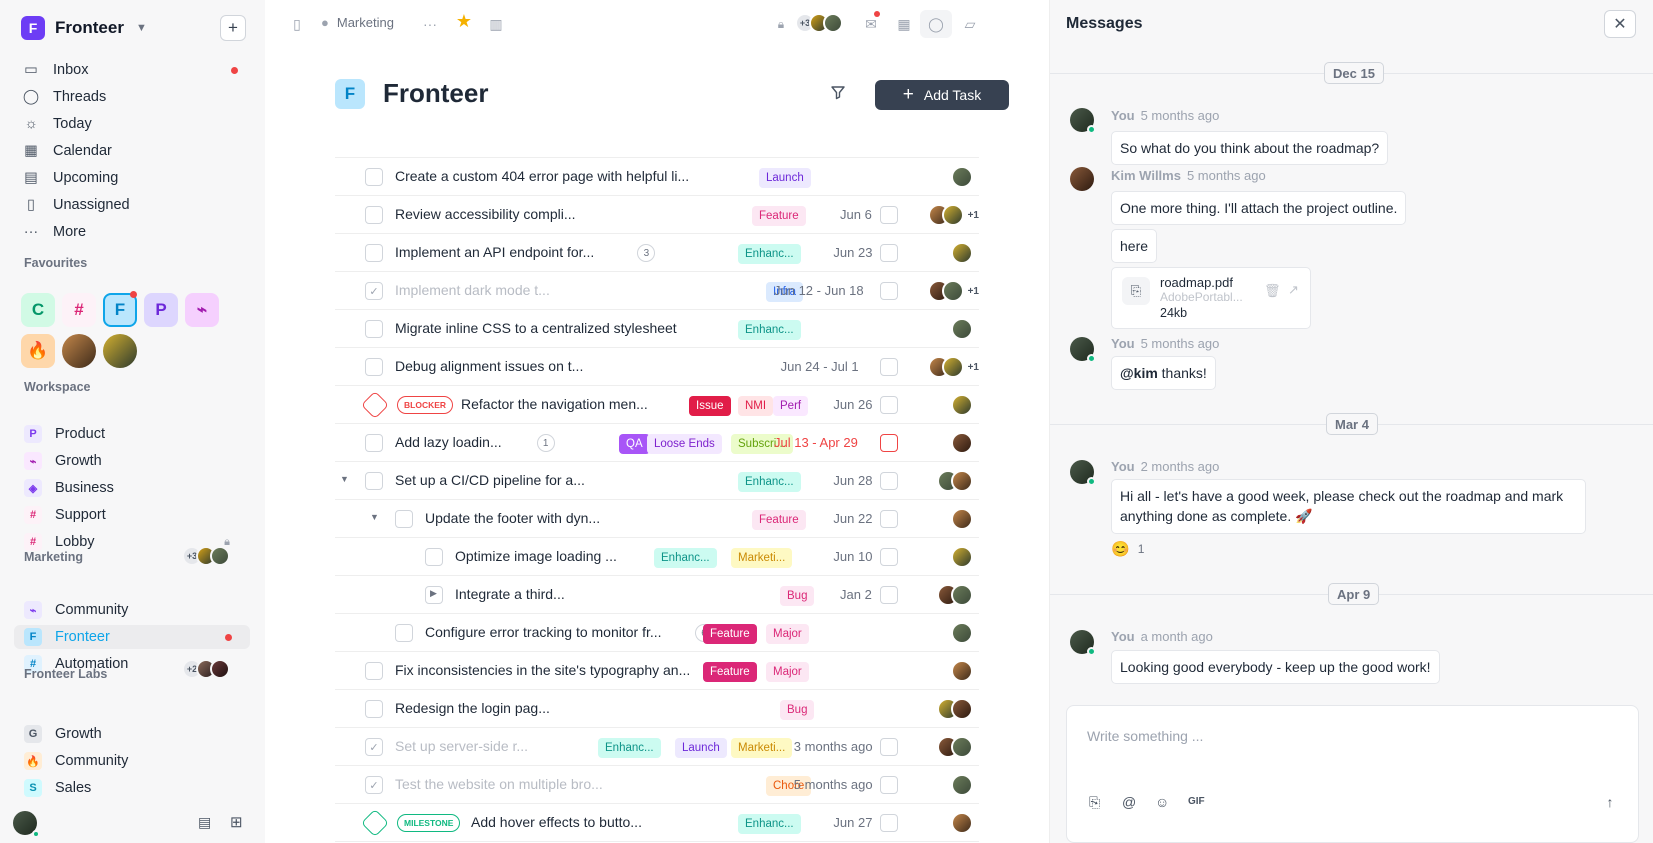  Describe the element at coordinates (852, 822) in the screenshot. I see `task-due-date: Jun 27` at that location.